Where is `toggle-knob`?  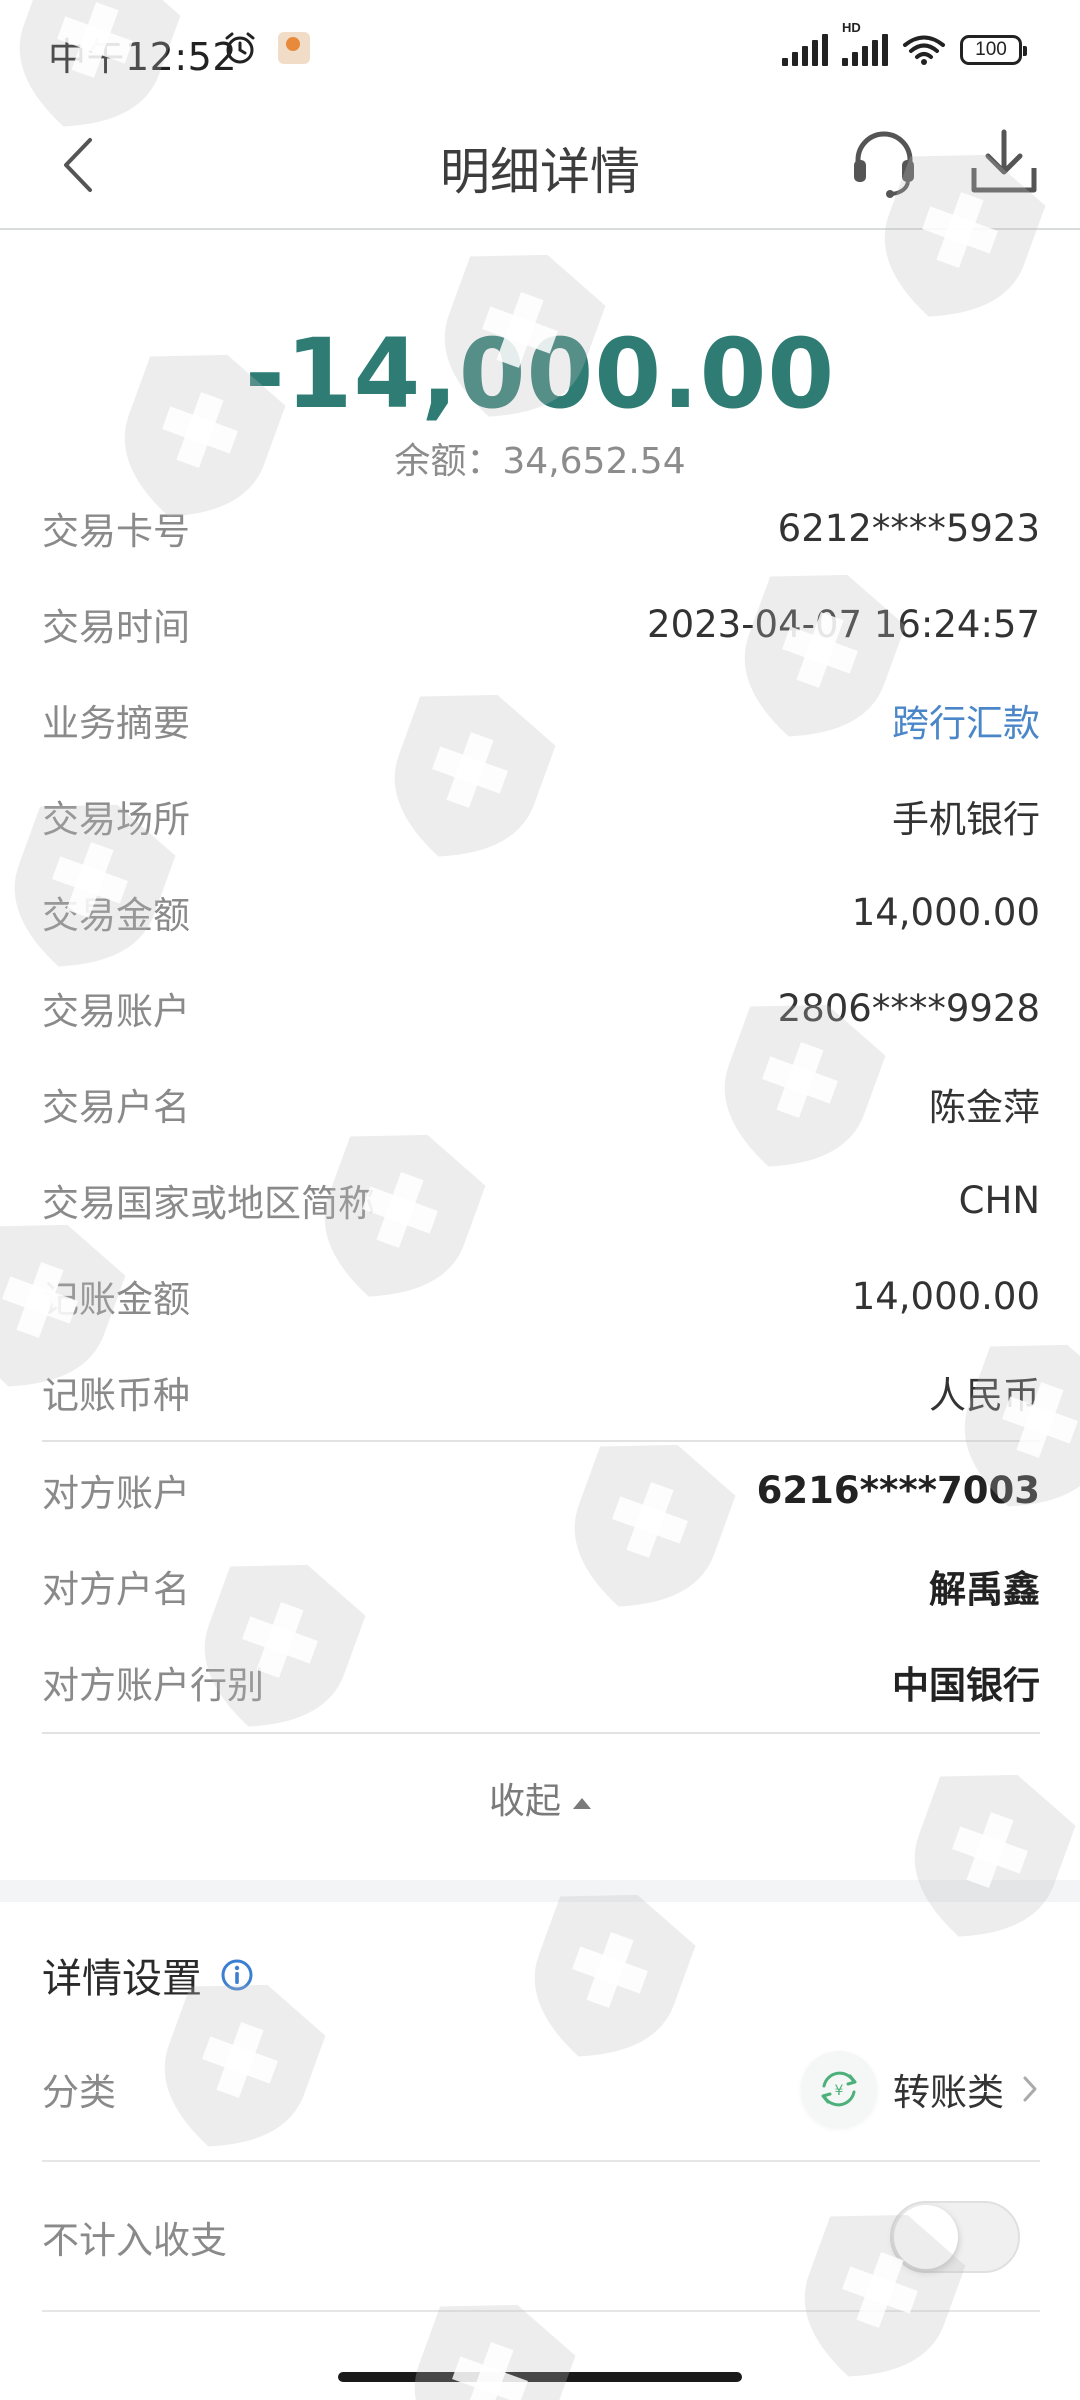 toggle-knob is located at coordinates (926, 2237).